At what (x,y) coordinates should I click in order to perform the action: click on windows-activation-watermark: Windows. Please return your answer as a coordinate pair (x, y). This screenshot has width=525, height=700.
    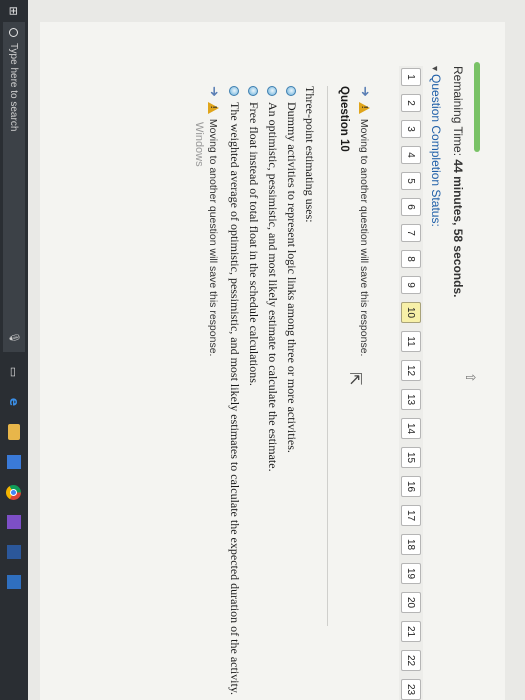
    Looking at the image, I should click on (199, 144).